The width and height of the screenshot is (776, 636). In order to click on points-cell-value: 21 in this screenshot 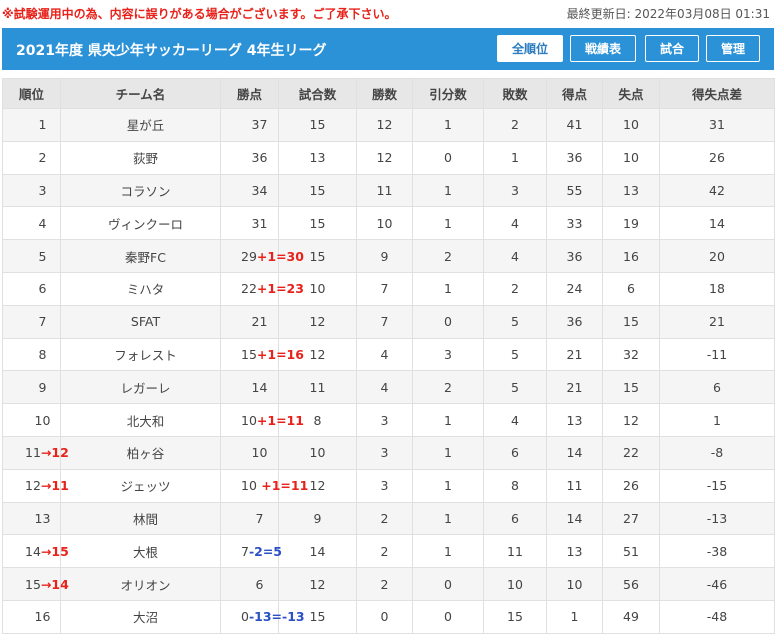, I will do `click(259, 322)`.